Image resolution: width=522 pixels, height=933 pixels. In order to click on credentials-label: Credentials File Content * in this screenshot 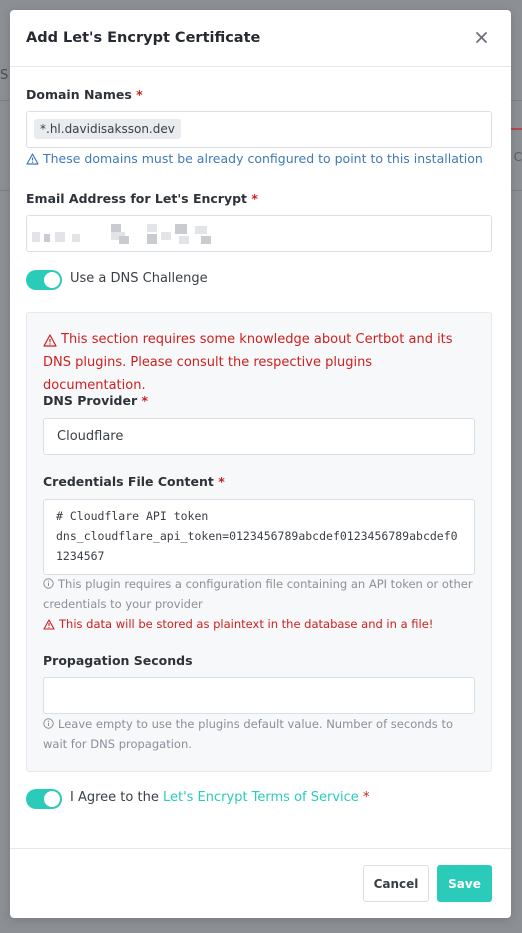, I will do `click(134, 481)`.